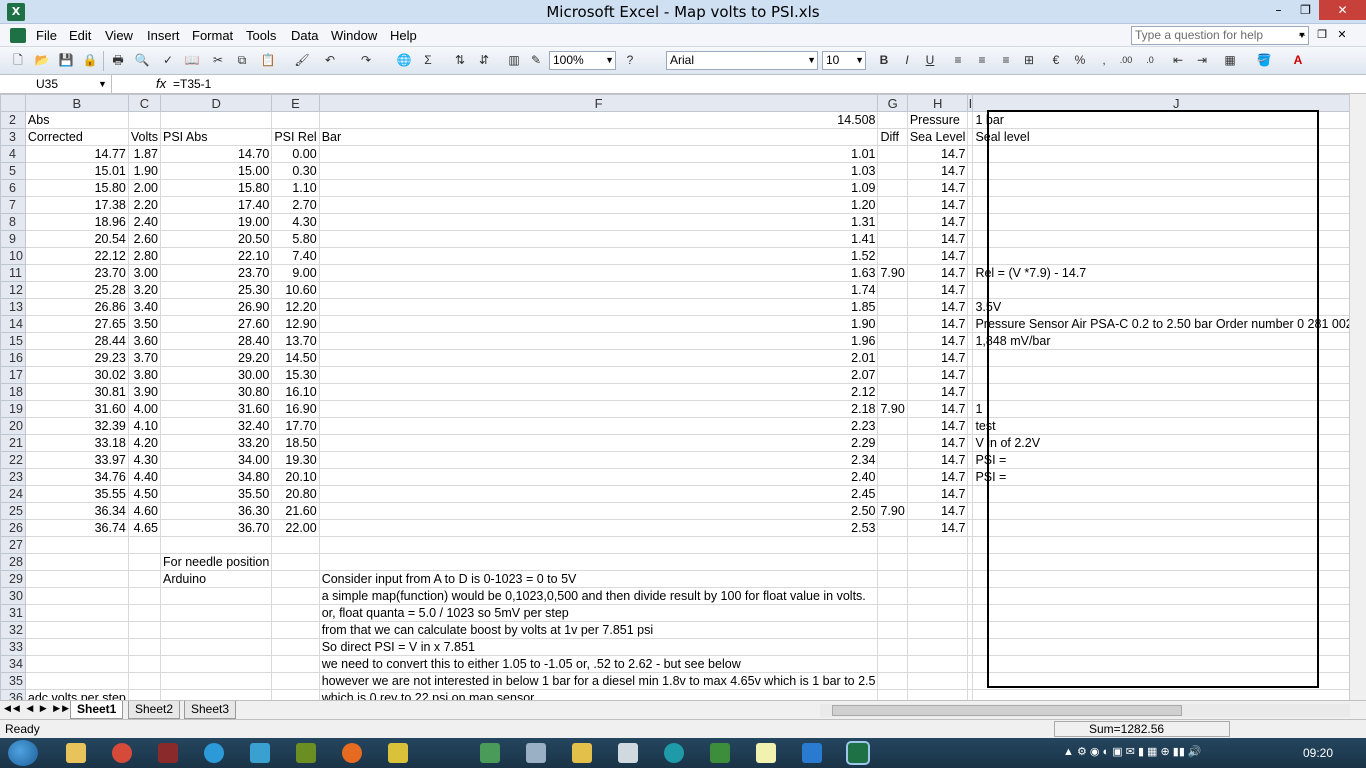 This screenshot has height=768, width=1366. Describe the element at coordinates (1029, 60) in the screenshot. I see `merge-center-icon: ⊞` at that location.